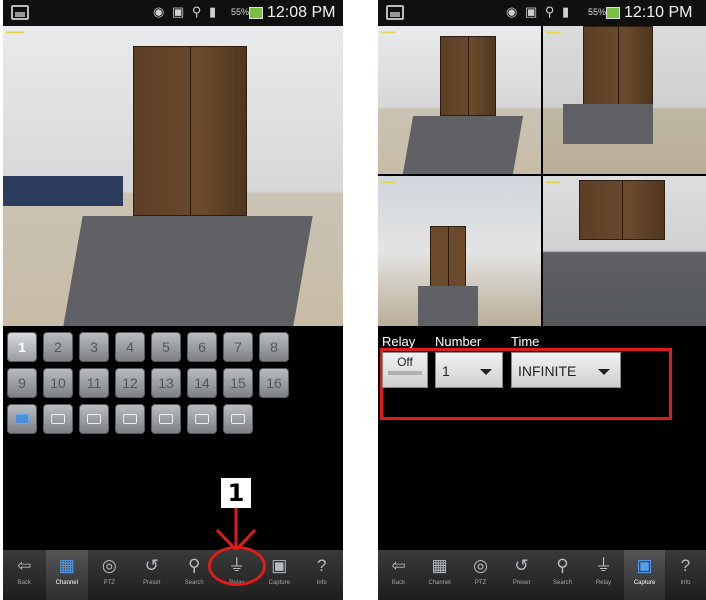 The image size is (706, 600). I want to click on camera-timestamp: ▬▬▬▬▬, so click(15, 32).